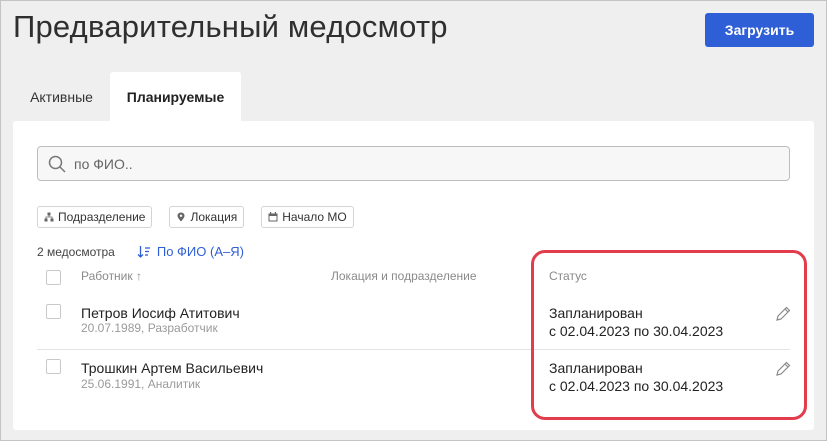 Image resolution: width=827 pixels, height=441 pixels. Describe the element at coordinates (273, 217) in the screenshot. I see `calendar-icon` at that location.